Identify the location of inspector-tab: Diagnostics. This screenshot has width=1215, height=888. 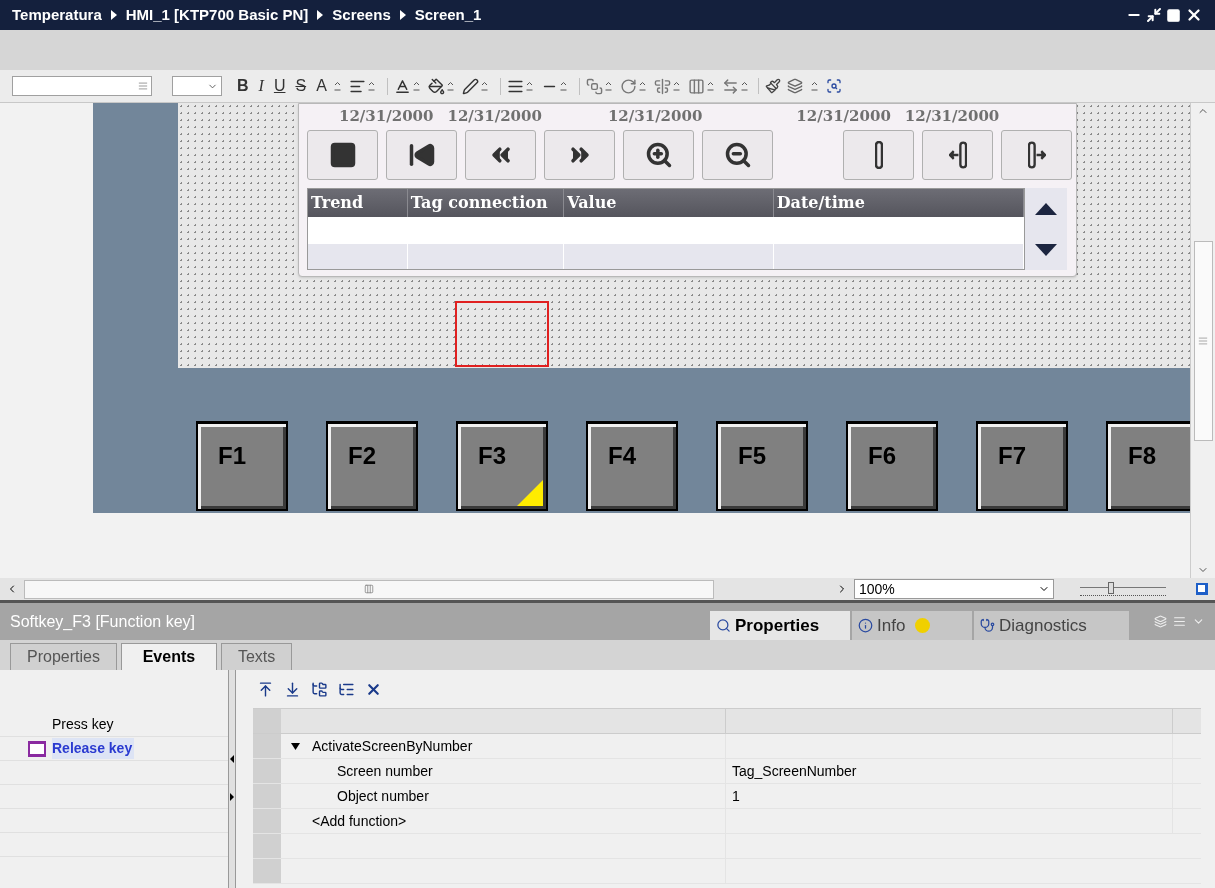
(1051, 625).